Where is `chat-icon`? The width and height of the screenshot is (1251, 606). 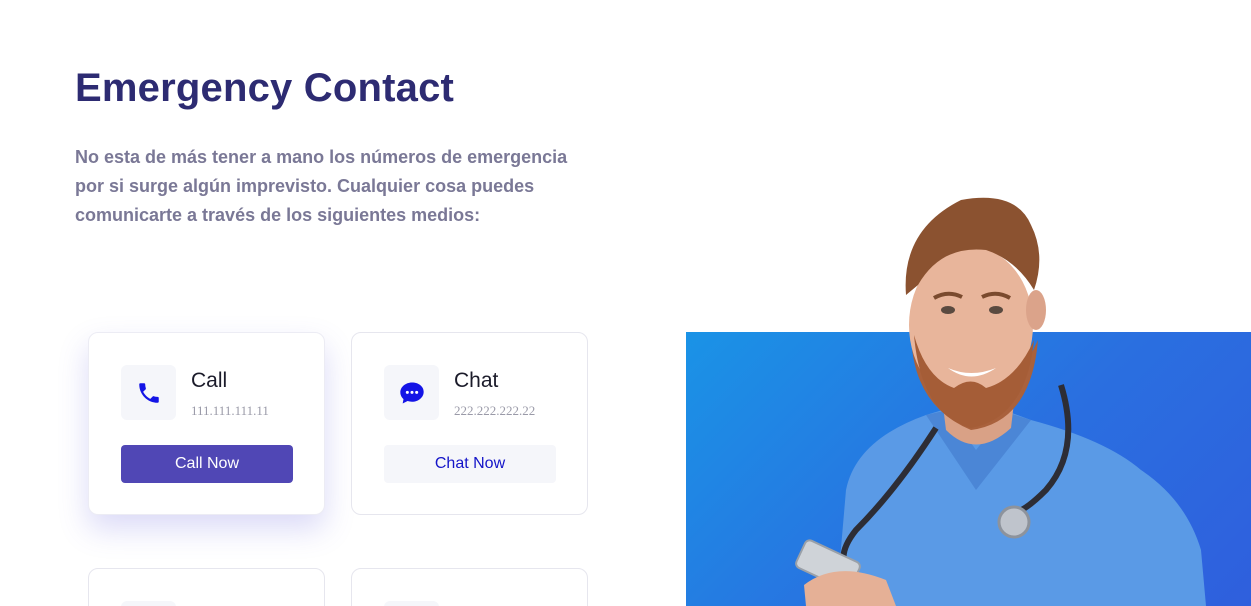 chat-icon is located at coordinates (411, 392).